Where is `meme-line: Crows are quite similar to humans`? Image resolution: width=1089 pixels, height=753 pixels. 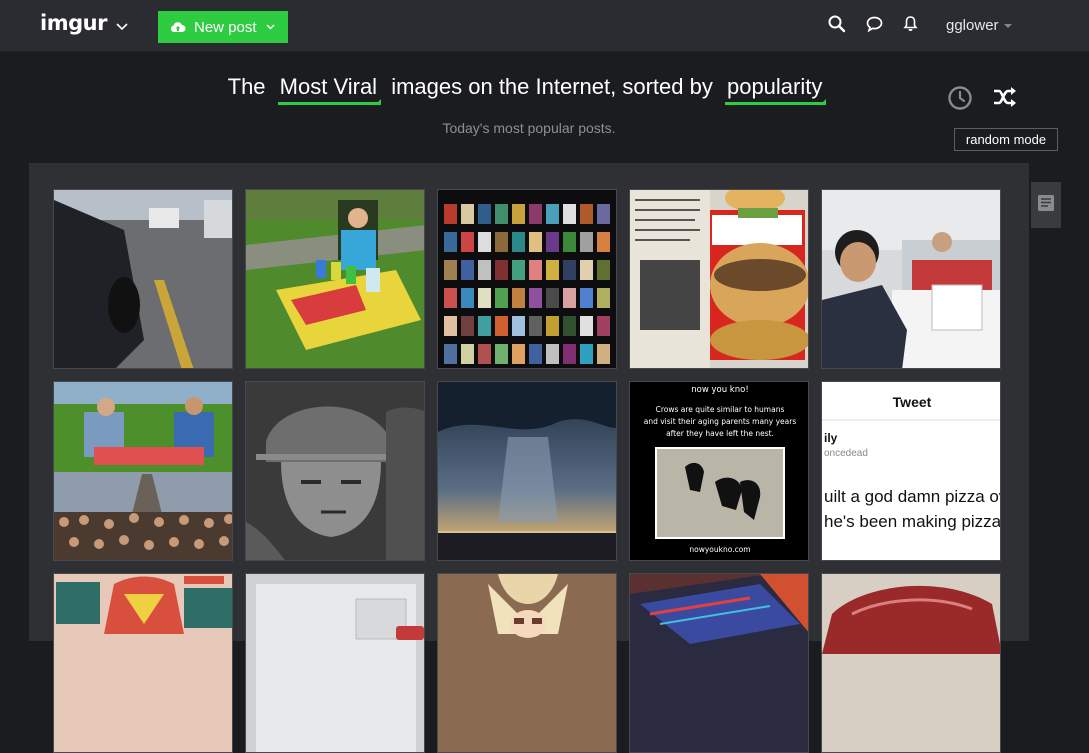 meme-line: Crows are quite similar to humans is located at coordinates (720, 409).